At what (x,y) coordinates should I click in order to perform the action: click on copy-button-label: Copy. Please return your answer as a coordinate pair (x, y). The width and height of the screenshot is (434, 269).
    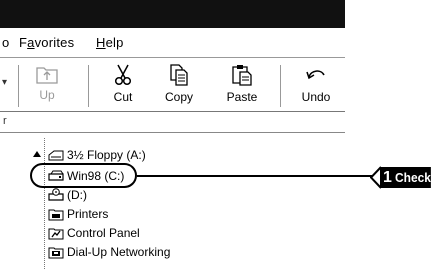
    Looking at the image, I should click on (178, 97).